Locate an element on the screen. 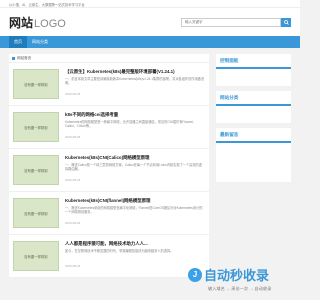 Image resolution: width=320 pixels, height=300 pixels. post-title: Kubernetes(k8s)CNI(Calico)网络模型原理 is located at coordinates (135, 158).